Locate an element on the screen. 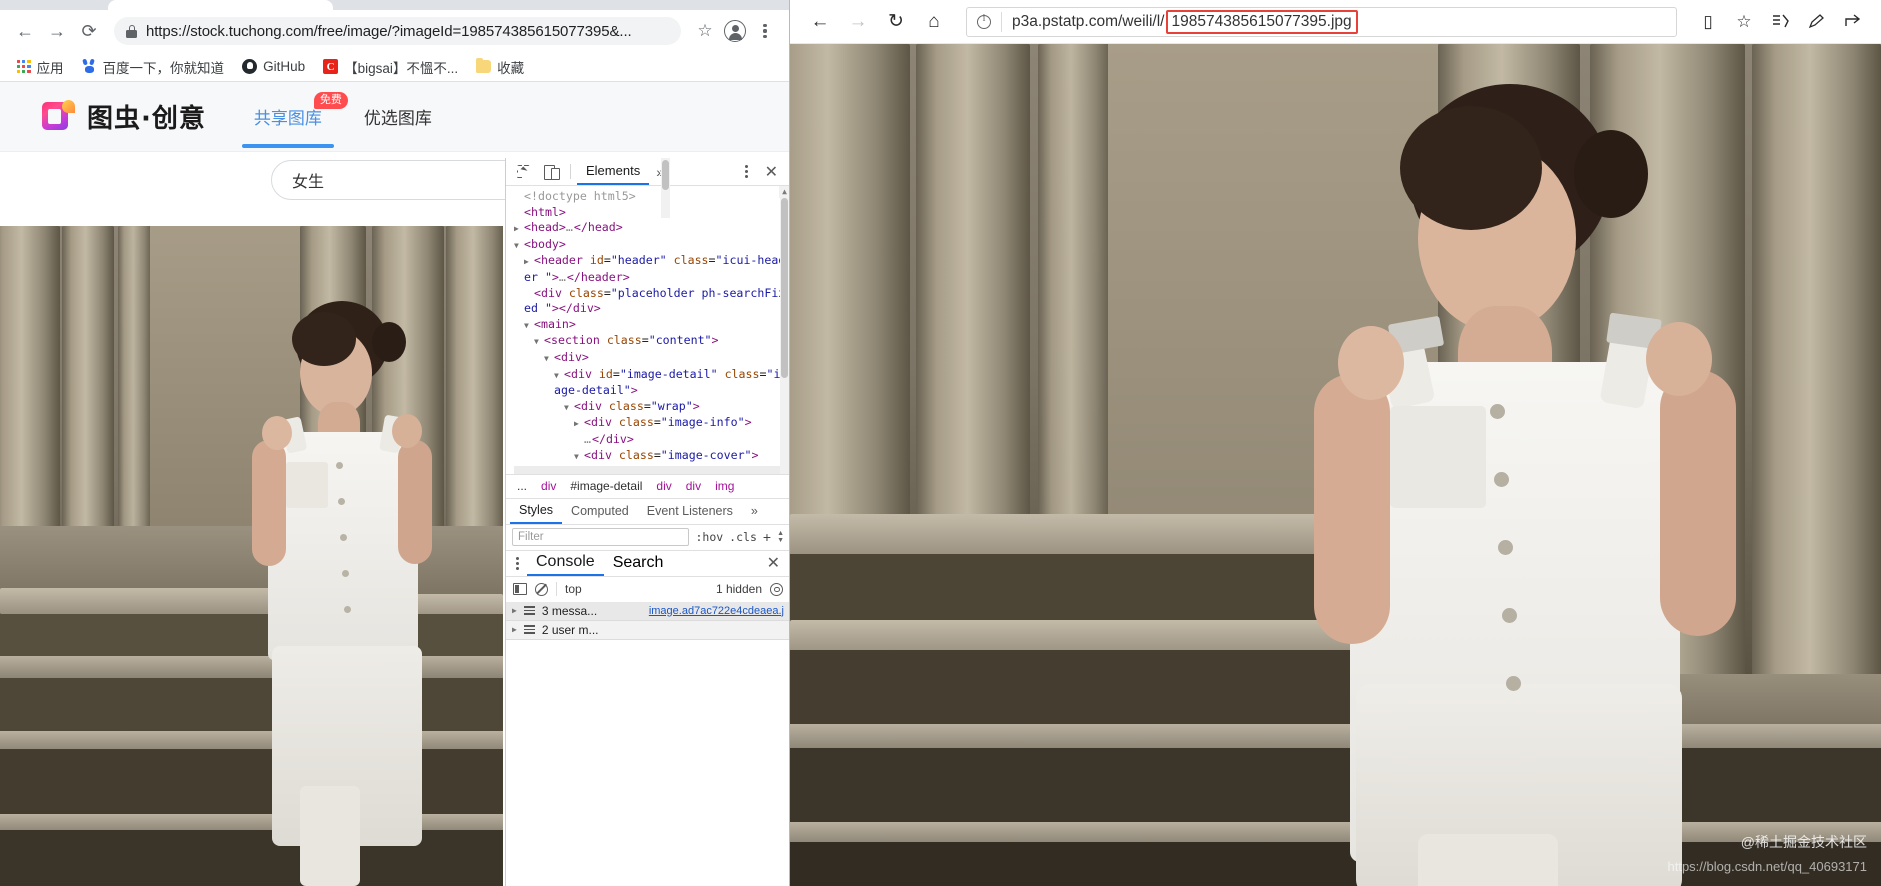 The image size is (1881, 886). dom-node-line: ▼ <body> is located at coordinates (651, 245).